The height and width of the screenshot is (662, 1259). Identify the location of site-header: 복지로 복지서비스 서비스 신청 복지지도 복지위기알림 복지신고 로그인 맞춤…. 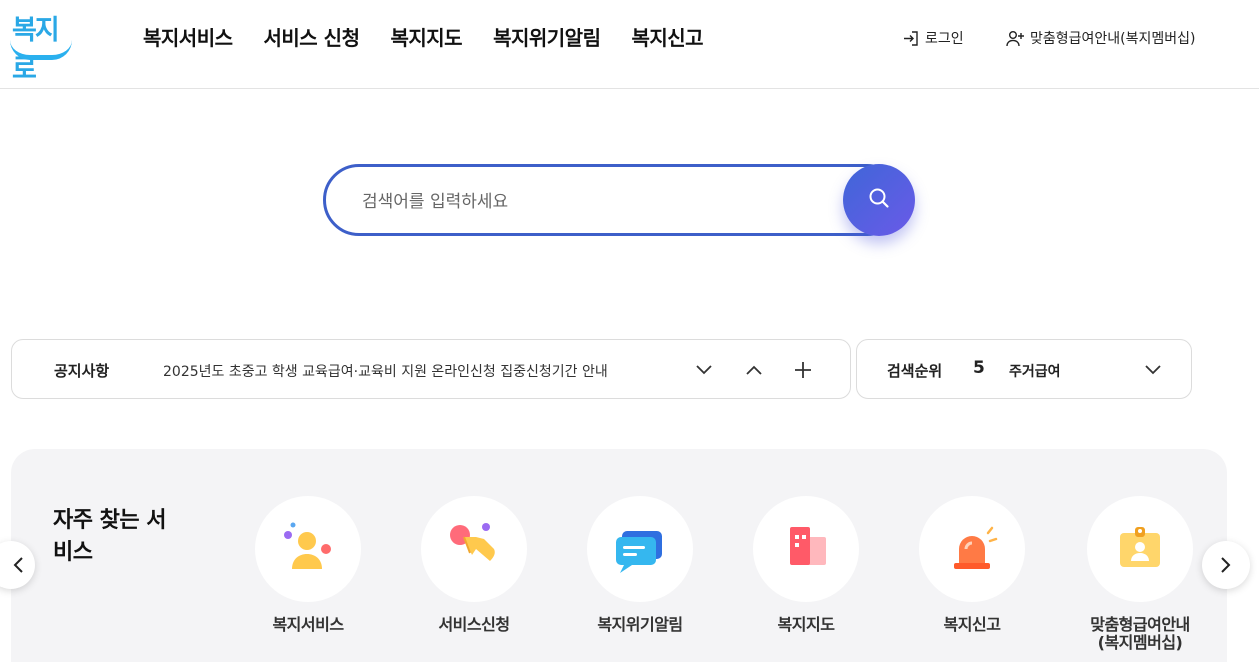
(629, 44).